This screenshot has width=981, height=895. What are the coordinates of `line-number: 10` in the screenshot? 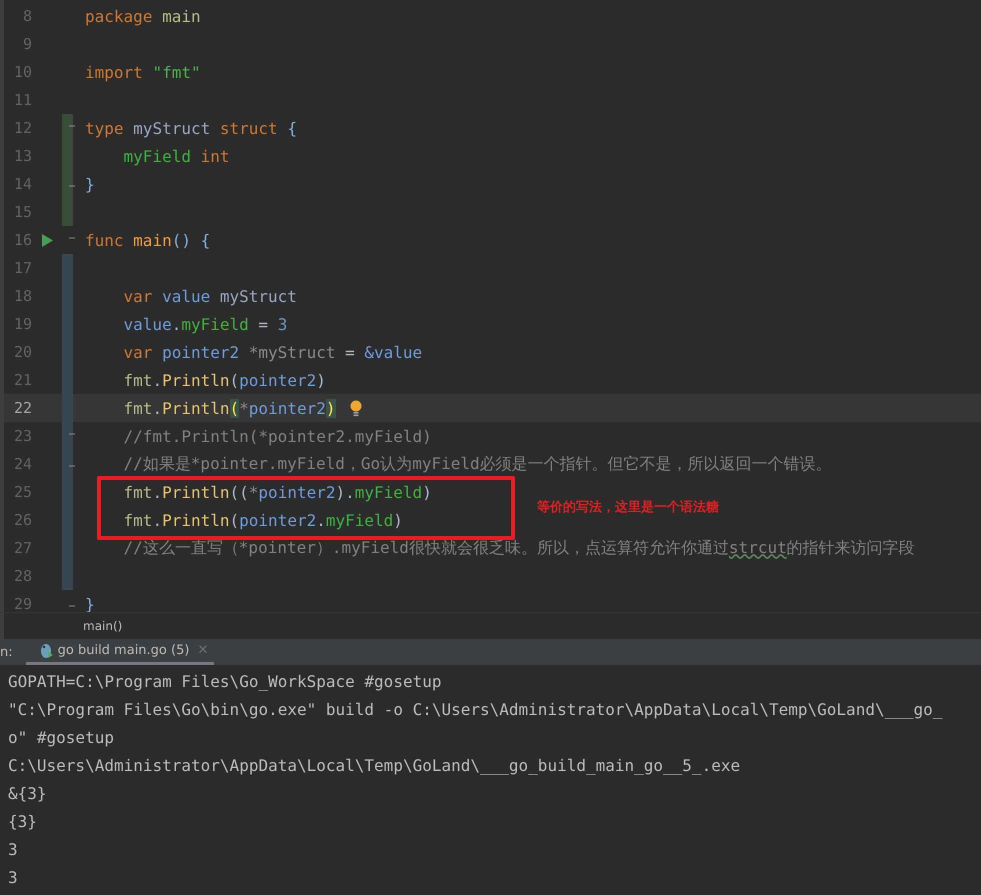 It's located at (22, 72).